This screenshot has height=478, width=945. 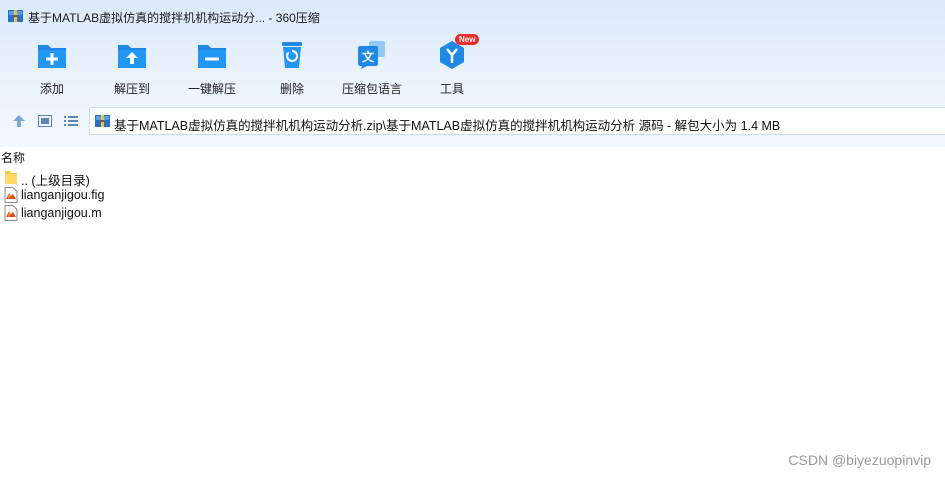 I want to click on archive-app-icon, so click(x=15, y=16).